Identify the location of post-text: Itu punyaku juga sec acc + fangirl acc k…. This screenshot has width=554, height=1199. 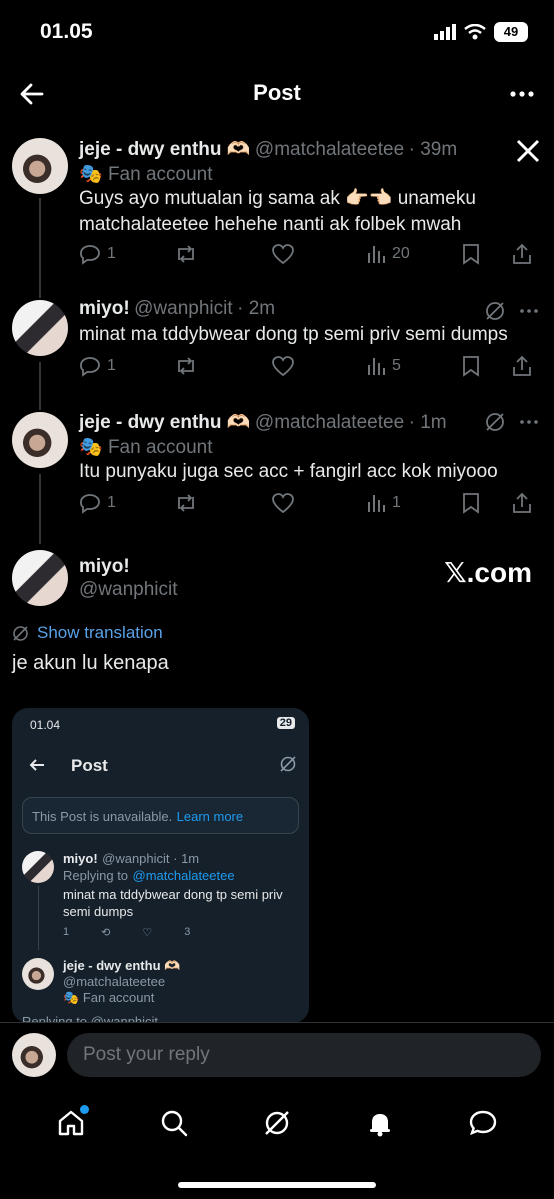
(288, 471).